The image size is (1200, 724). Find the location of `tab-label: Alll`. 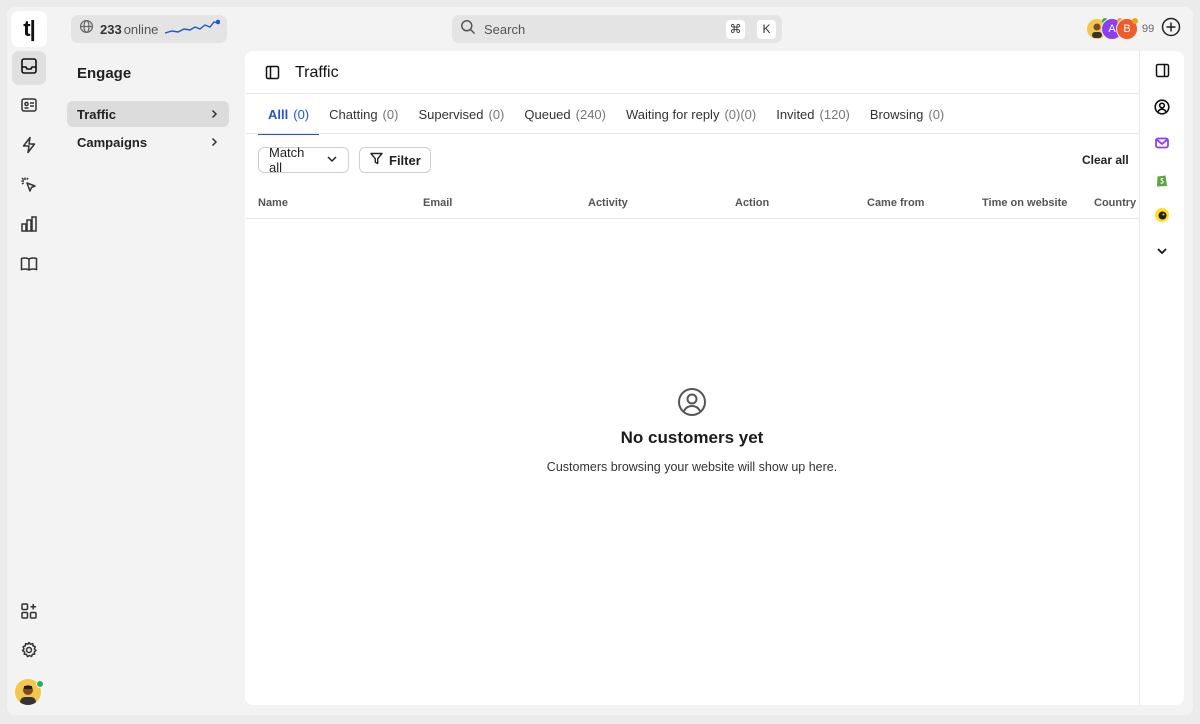

tab-label: Alll is located at coordinates (278, 114).